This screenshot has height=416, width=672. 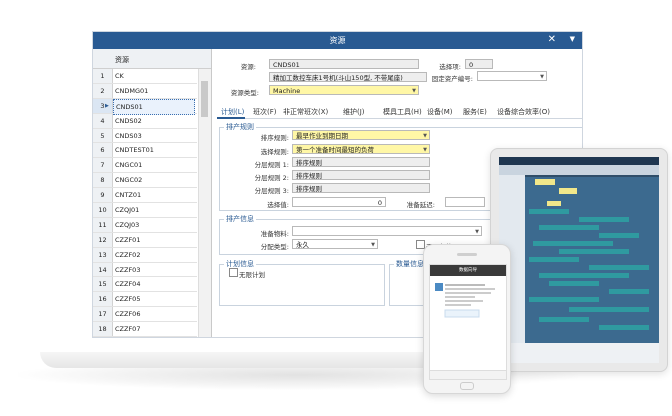 I want to click on window-title: 资源, so click(x=337, y=40).